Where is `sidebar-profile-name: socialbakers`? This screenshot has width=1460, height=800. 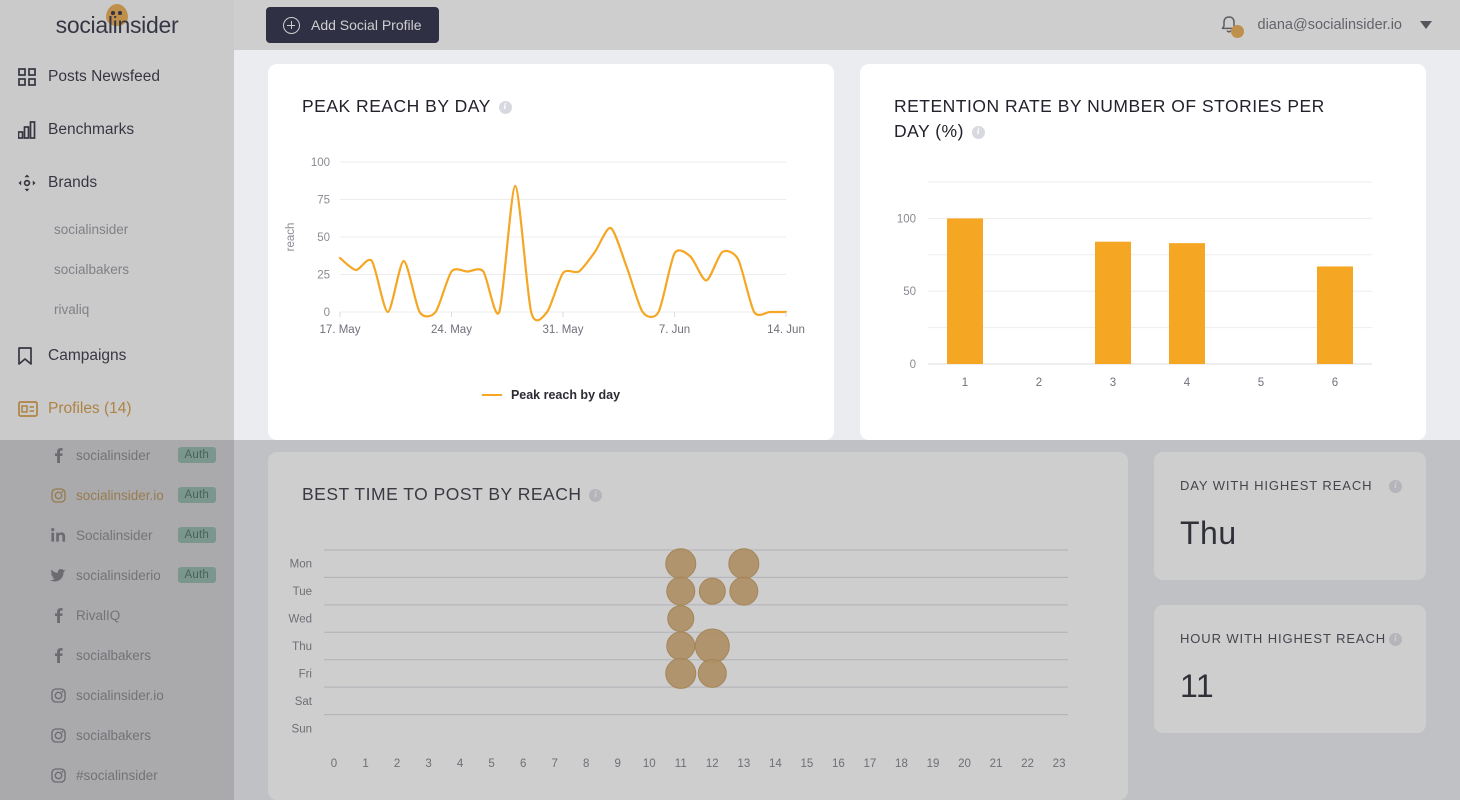 sidebar-profile-name: socialbakers is located at coordinates (114, 655).